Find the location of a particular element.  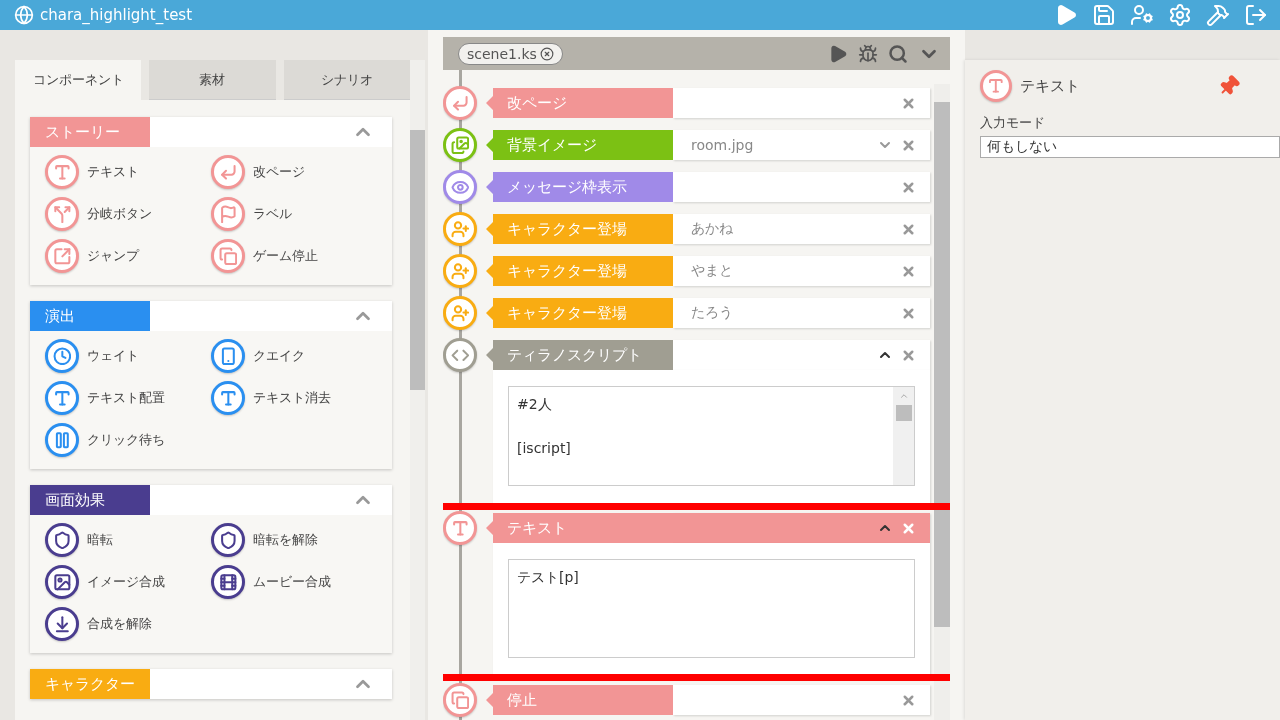

film-icon is located at coordinates (228, 582).